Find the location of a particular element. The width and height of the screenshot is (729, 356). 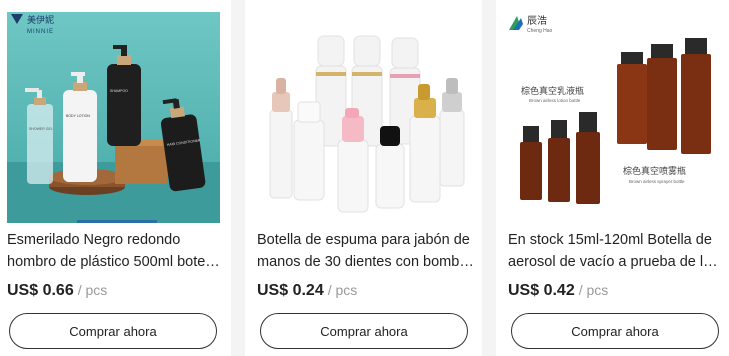

price-value: US$ 0.42 is located at coordinates (541, 290).